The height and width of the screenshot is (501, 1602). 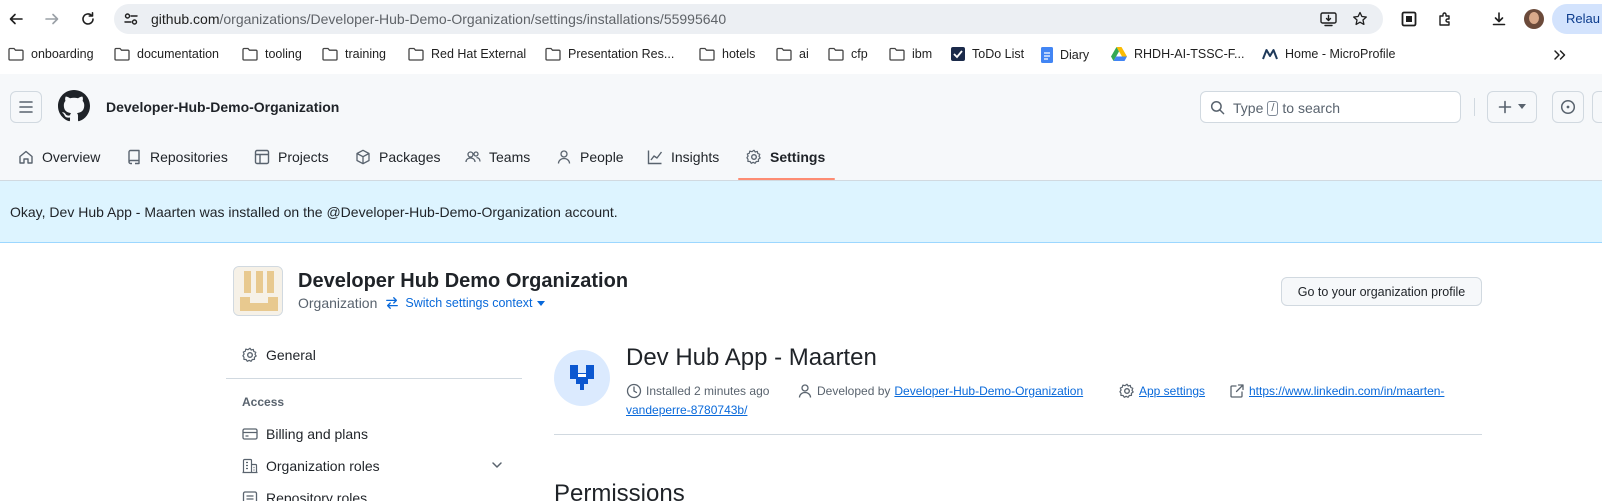 What do you see at coordinates (26, 107) in the screenshot?
I see `menu-button` at bounding box center [26, 107].